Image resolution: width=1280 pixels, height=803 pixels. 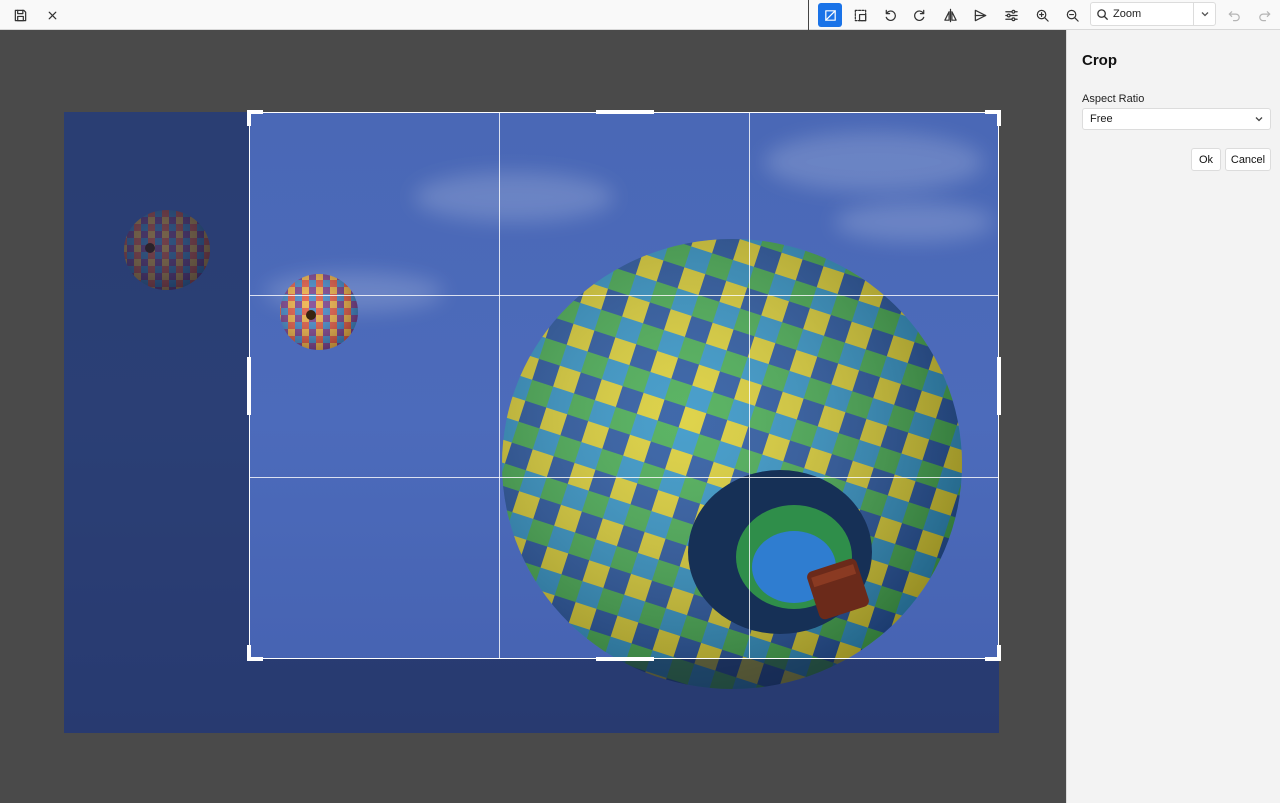 What do you see at coordinates (999, 386) in the screenshot?
I see `crop-handle-right` at bounding box center [999, 386].